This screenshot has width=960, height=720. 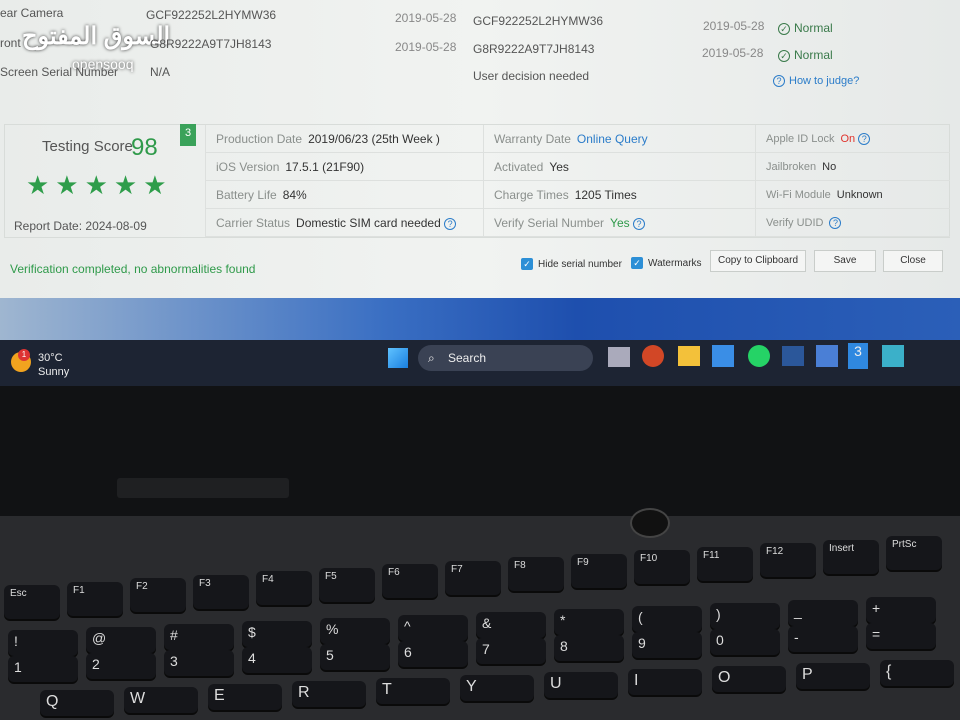 I want to click on report-date: Report Date: 2024-08-09, so click(x=80, y=226).